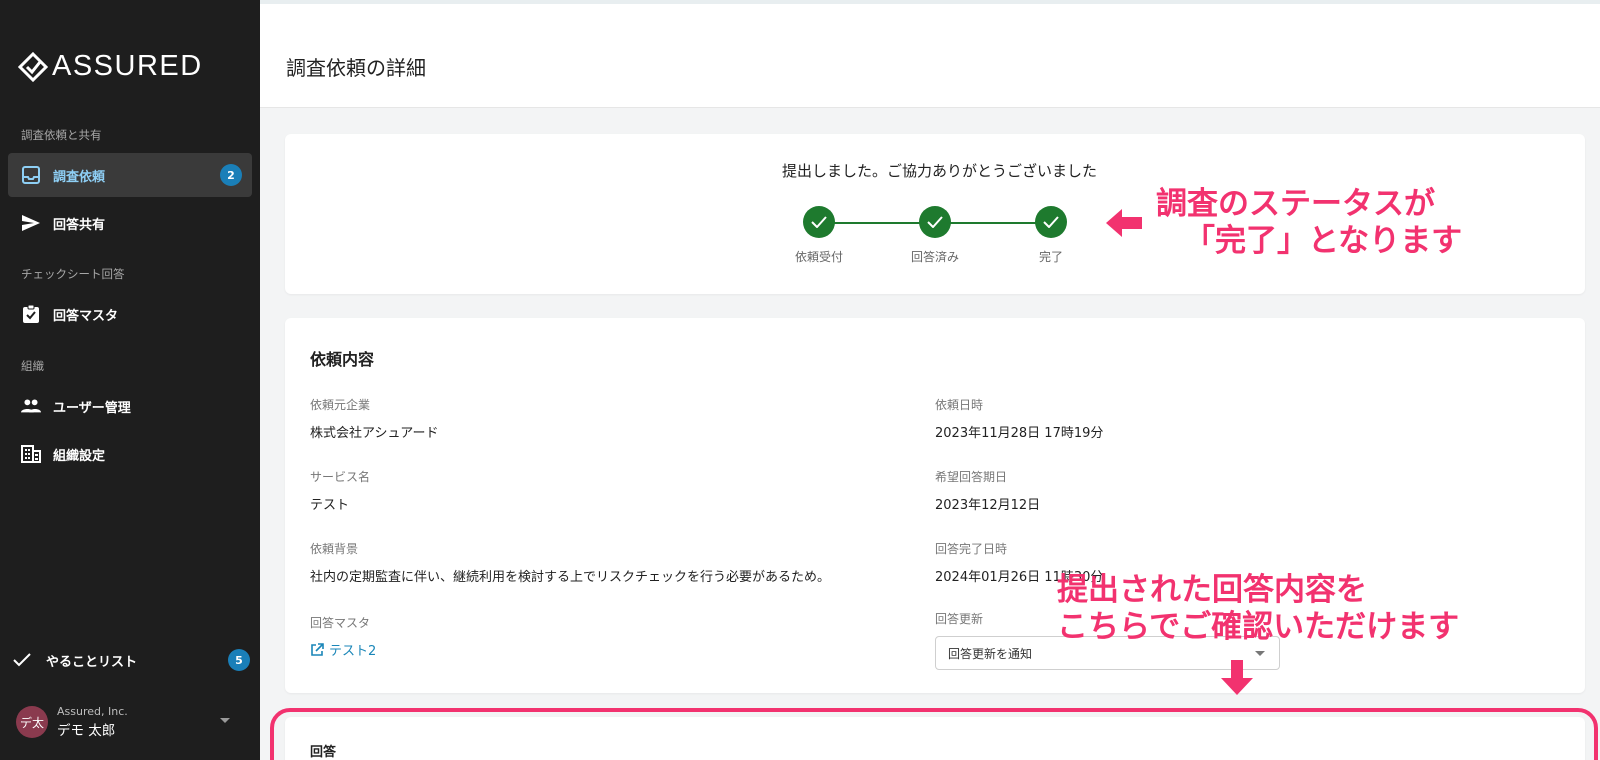  What do you see at coordinates (356, 68) in the screenshot?
I see `page-title: 調査依頼の詳細` at bounding box center [356, 68].